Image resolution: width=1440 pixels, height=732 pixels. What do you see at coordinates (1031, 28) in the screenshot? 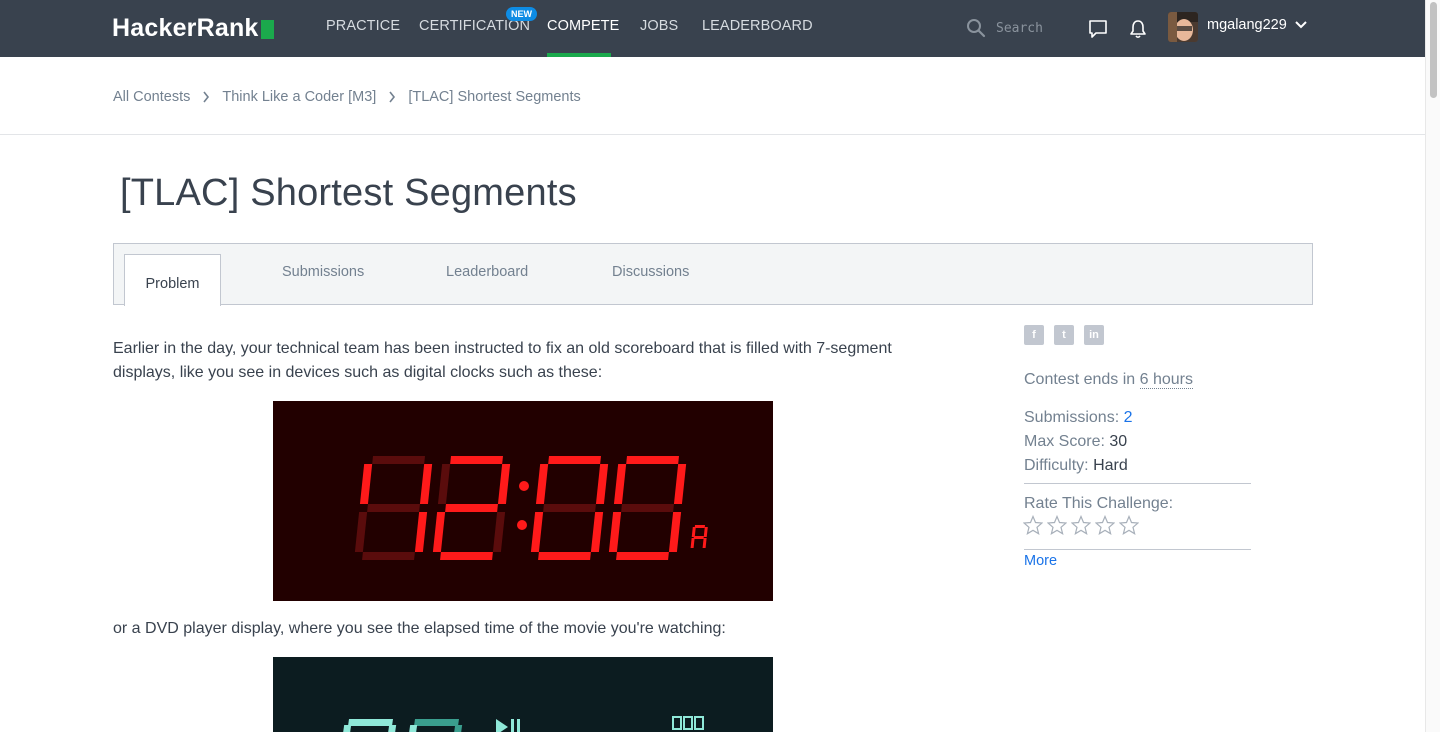
I see `search-input` at bounding box center [1031, 28].